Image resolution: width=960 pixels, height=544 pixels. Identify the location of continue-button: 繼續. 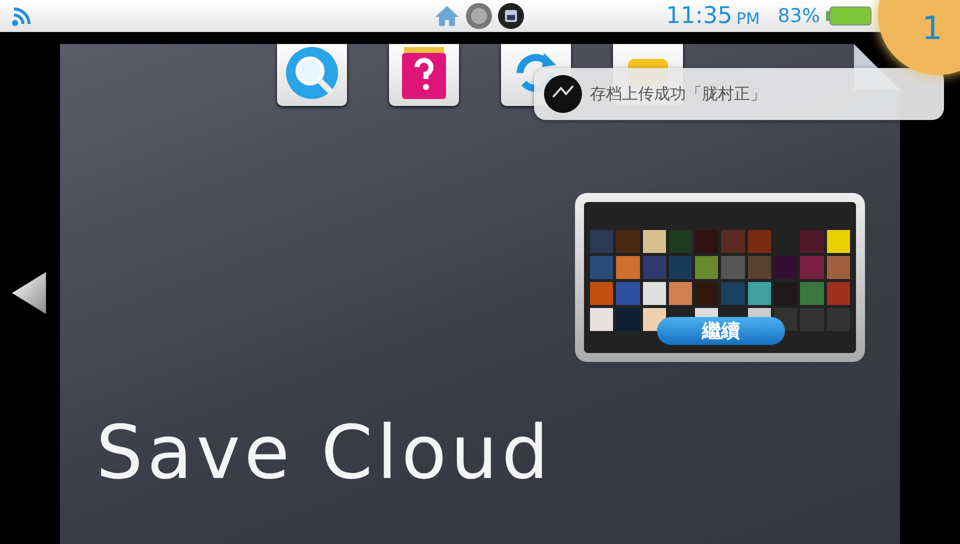
(721, 331).